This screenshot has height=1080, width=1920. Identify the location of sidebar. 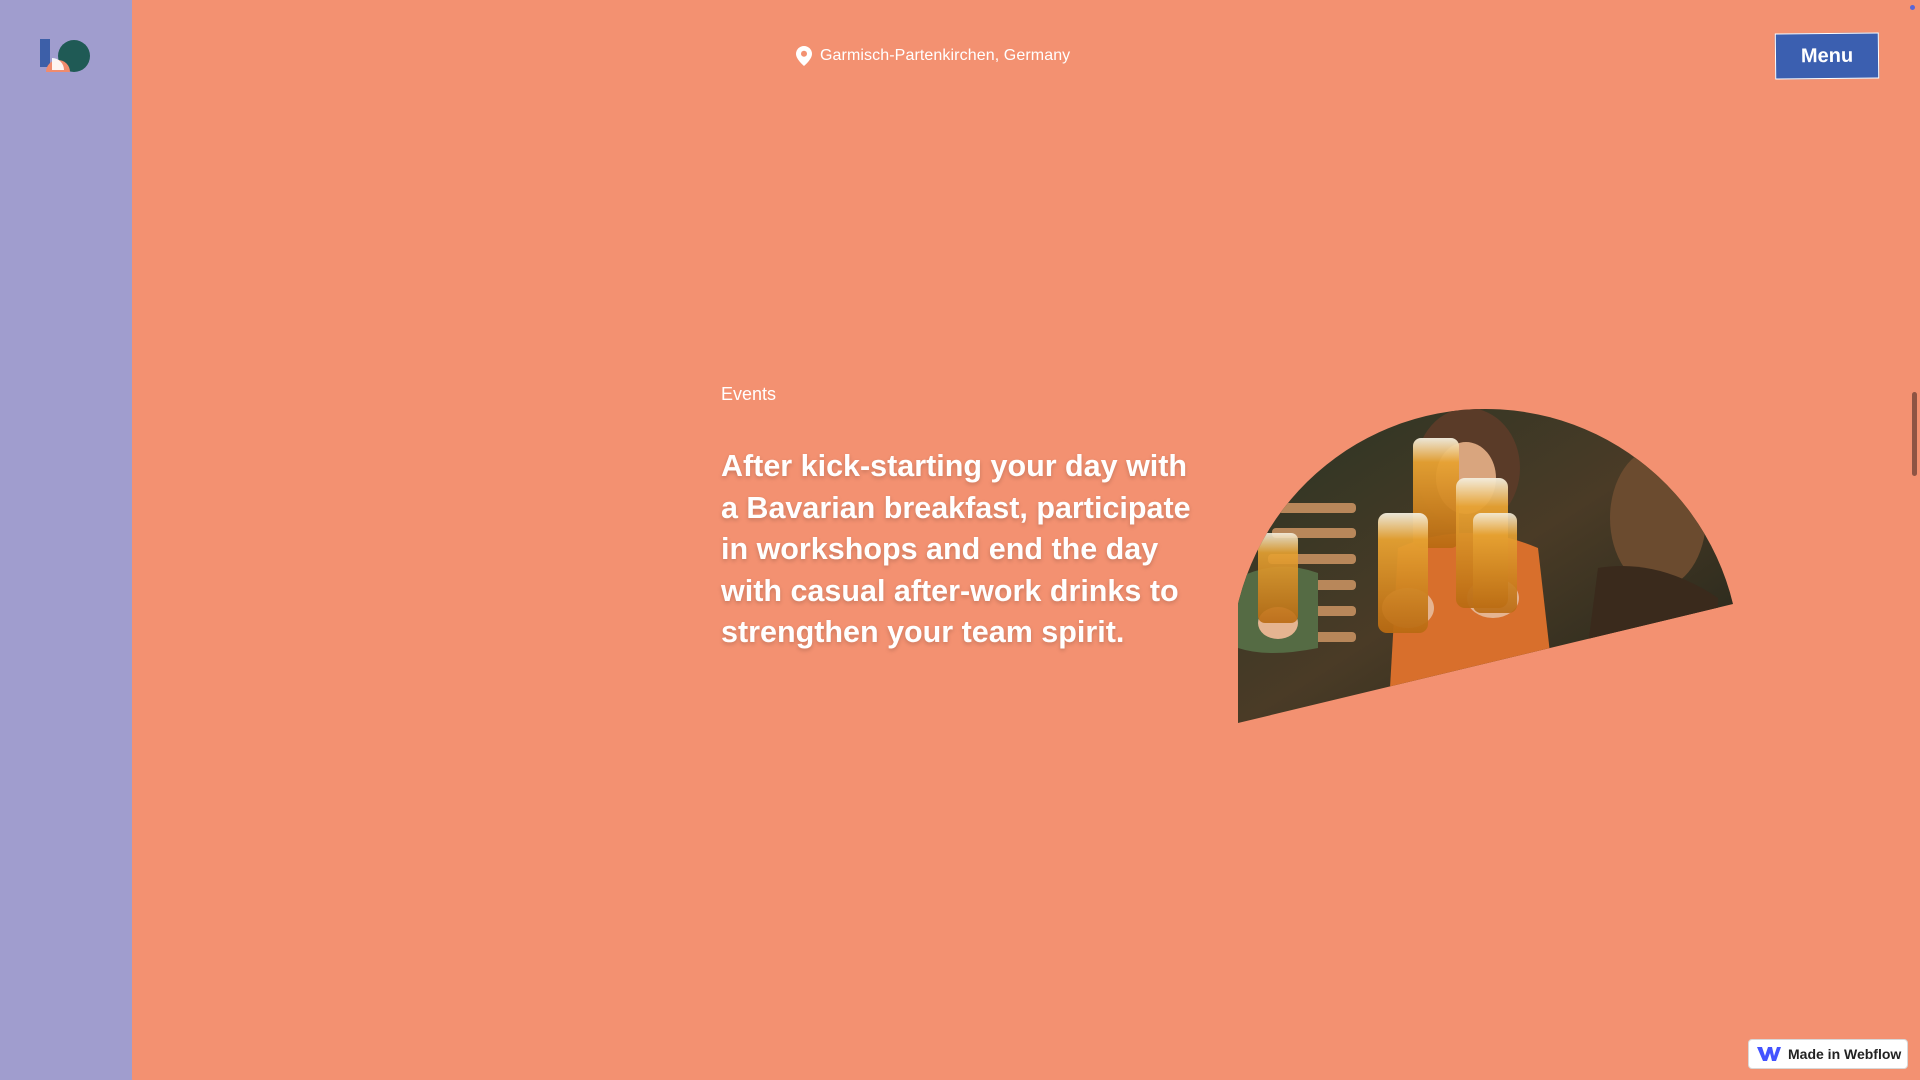
(66, 540).